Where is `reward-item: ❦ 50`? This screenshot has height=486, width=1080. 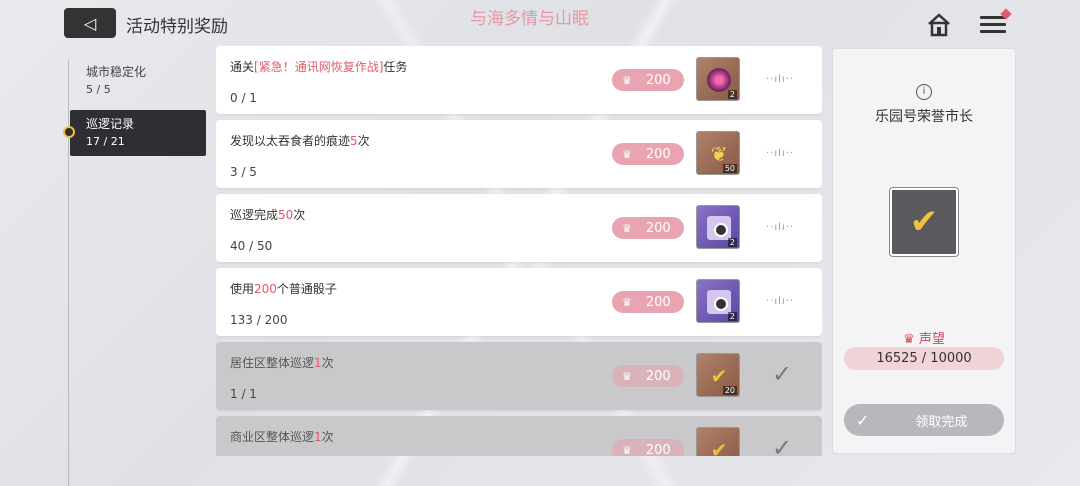 reward-item: ❦ 50 is located at coordinates (718, 153).